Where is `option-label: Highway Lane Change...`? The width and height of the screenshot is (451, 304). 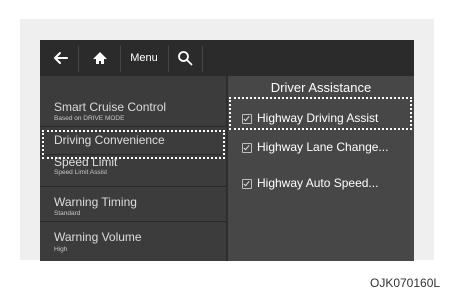 option-label: Highway Lane Change... is located at coordinates (323, 147).